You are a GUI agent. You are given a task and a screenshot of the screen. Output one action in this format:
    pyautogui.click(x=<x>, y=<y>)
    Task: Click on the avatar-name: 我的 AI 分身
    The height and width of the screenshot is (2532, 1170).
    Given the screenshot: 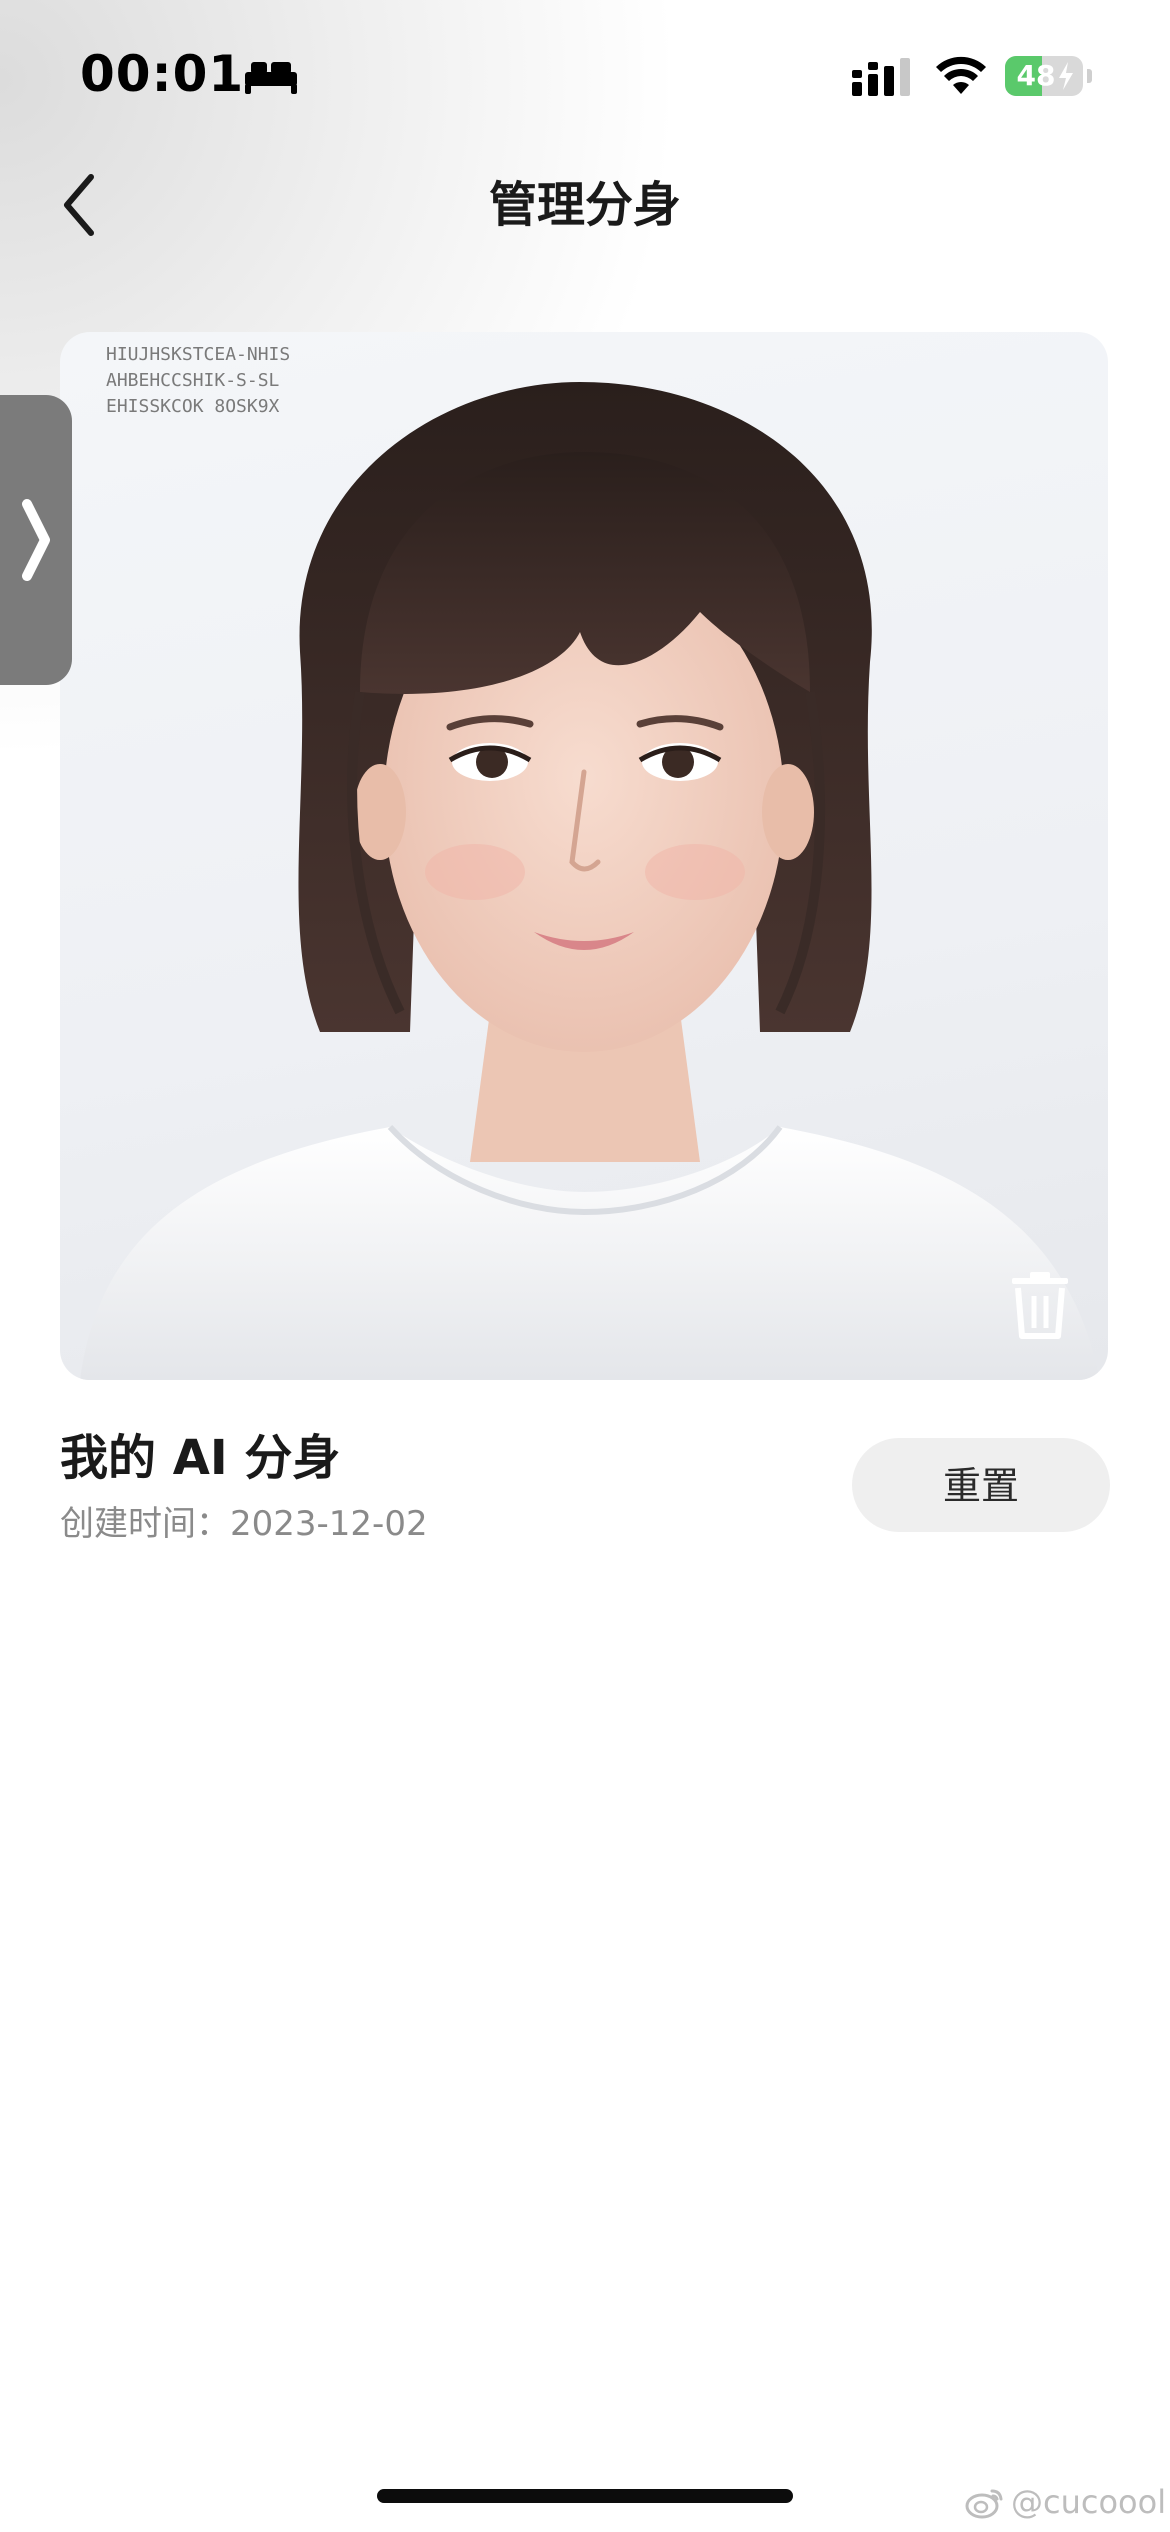 What is the action you would take?
    pyautogui.click(x=200, y=1458)
    